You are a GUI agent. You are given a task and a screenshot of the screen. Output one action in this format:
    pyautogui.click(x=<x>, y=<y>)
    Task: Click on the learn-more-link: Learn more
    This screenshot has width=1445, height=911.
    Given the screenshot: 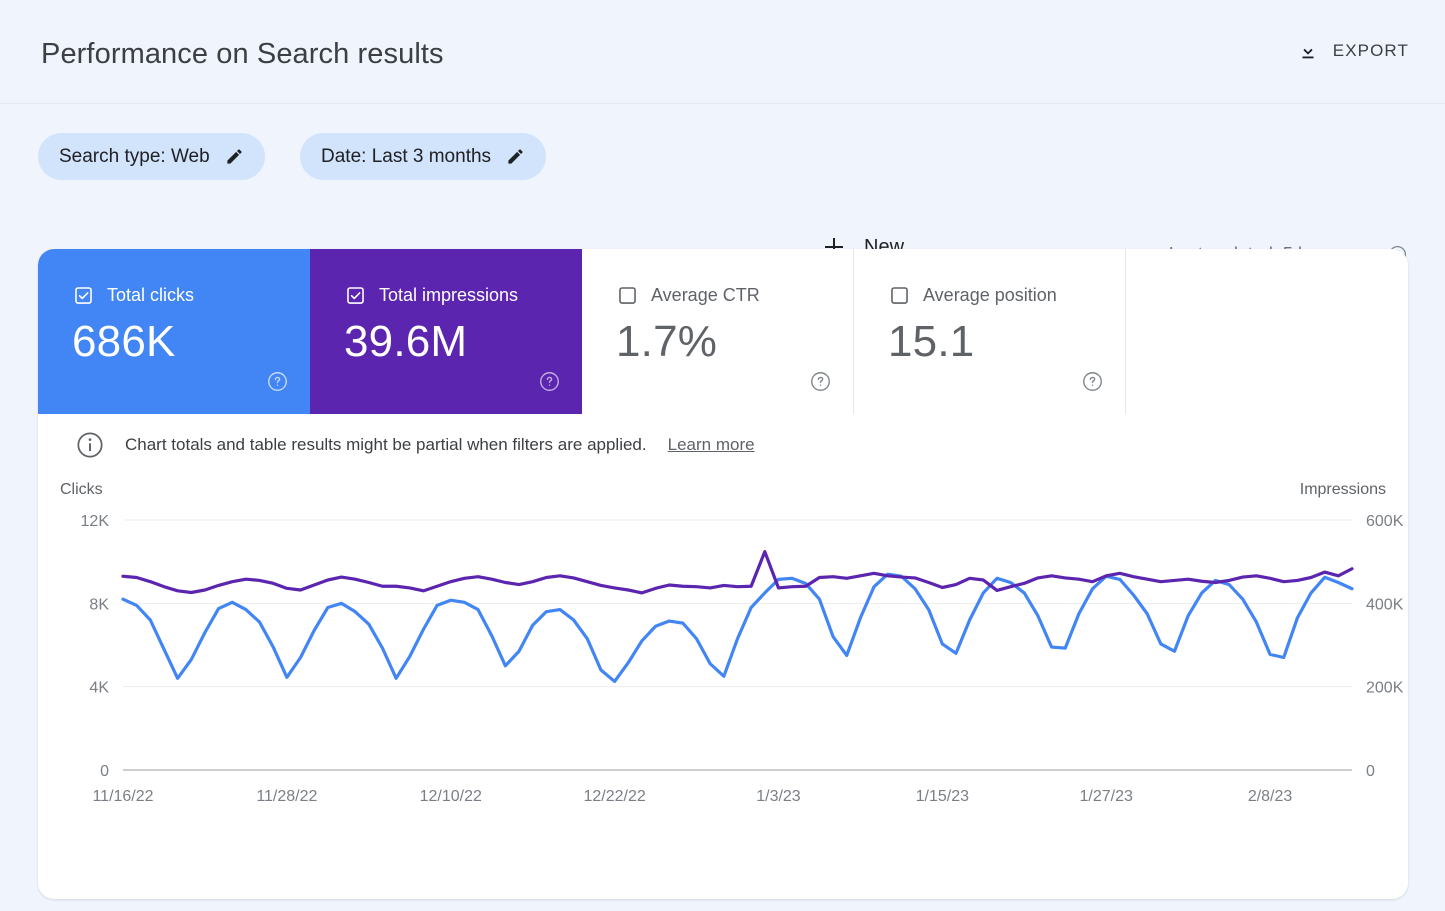 What is the action you would take?
    pyautogui.click(x=711, y=445)
    